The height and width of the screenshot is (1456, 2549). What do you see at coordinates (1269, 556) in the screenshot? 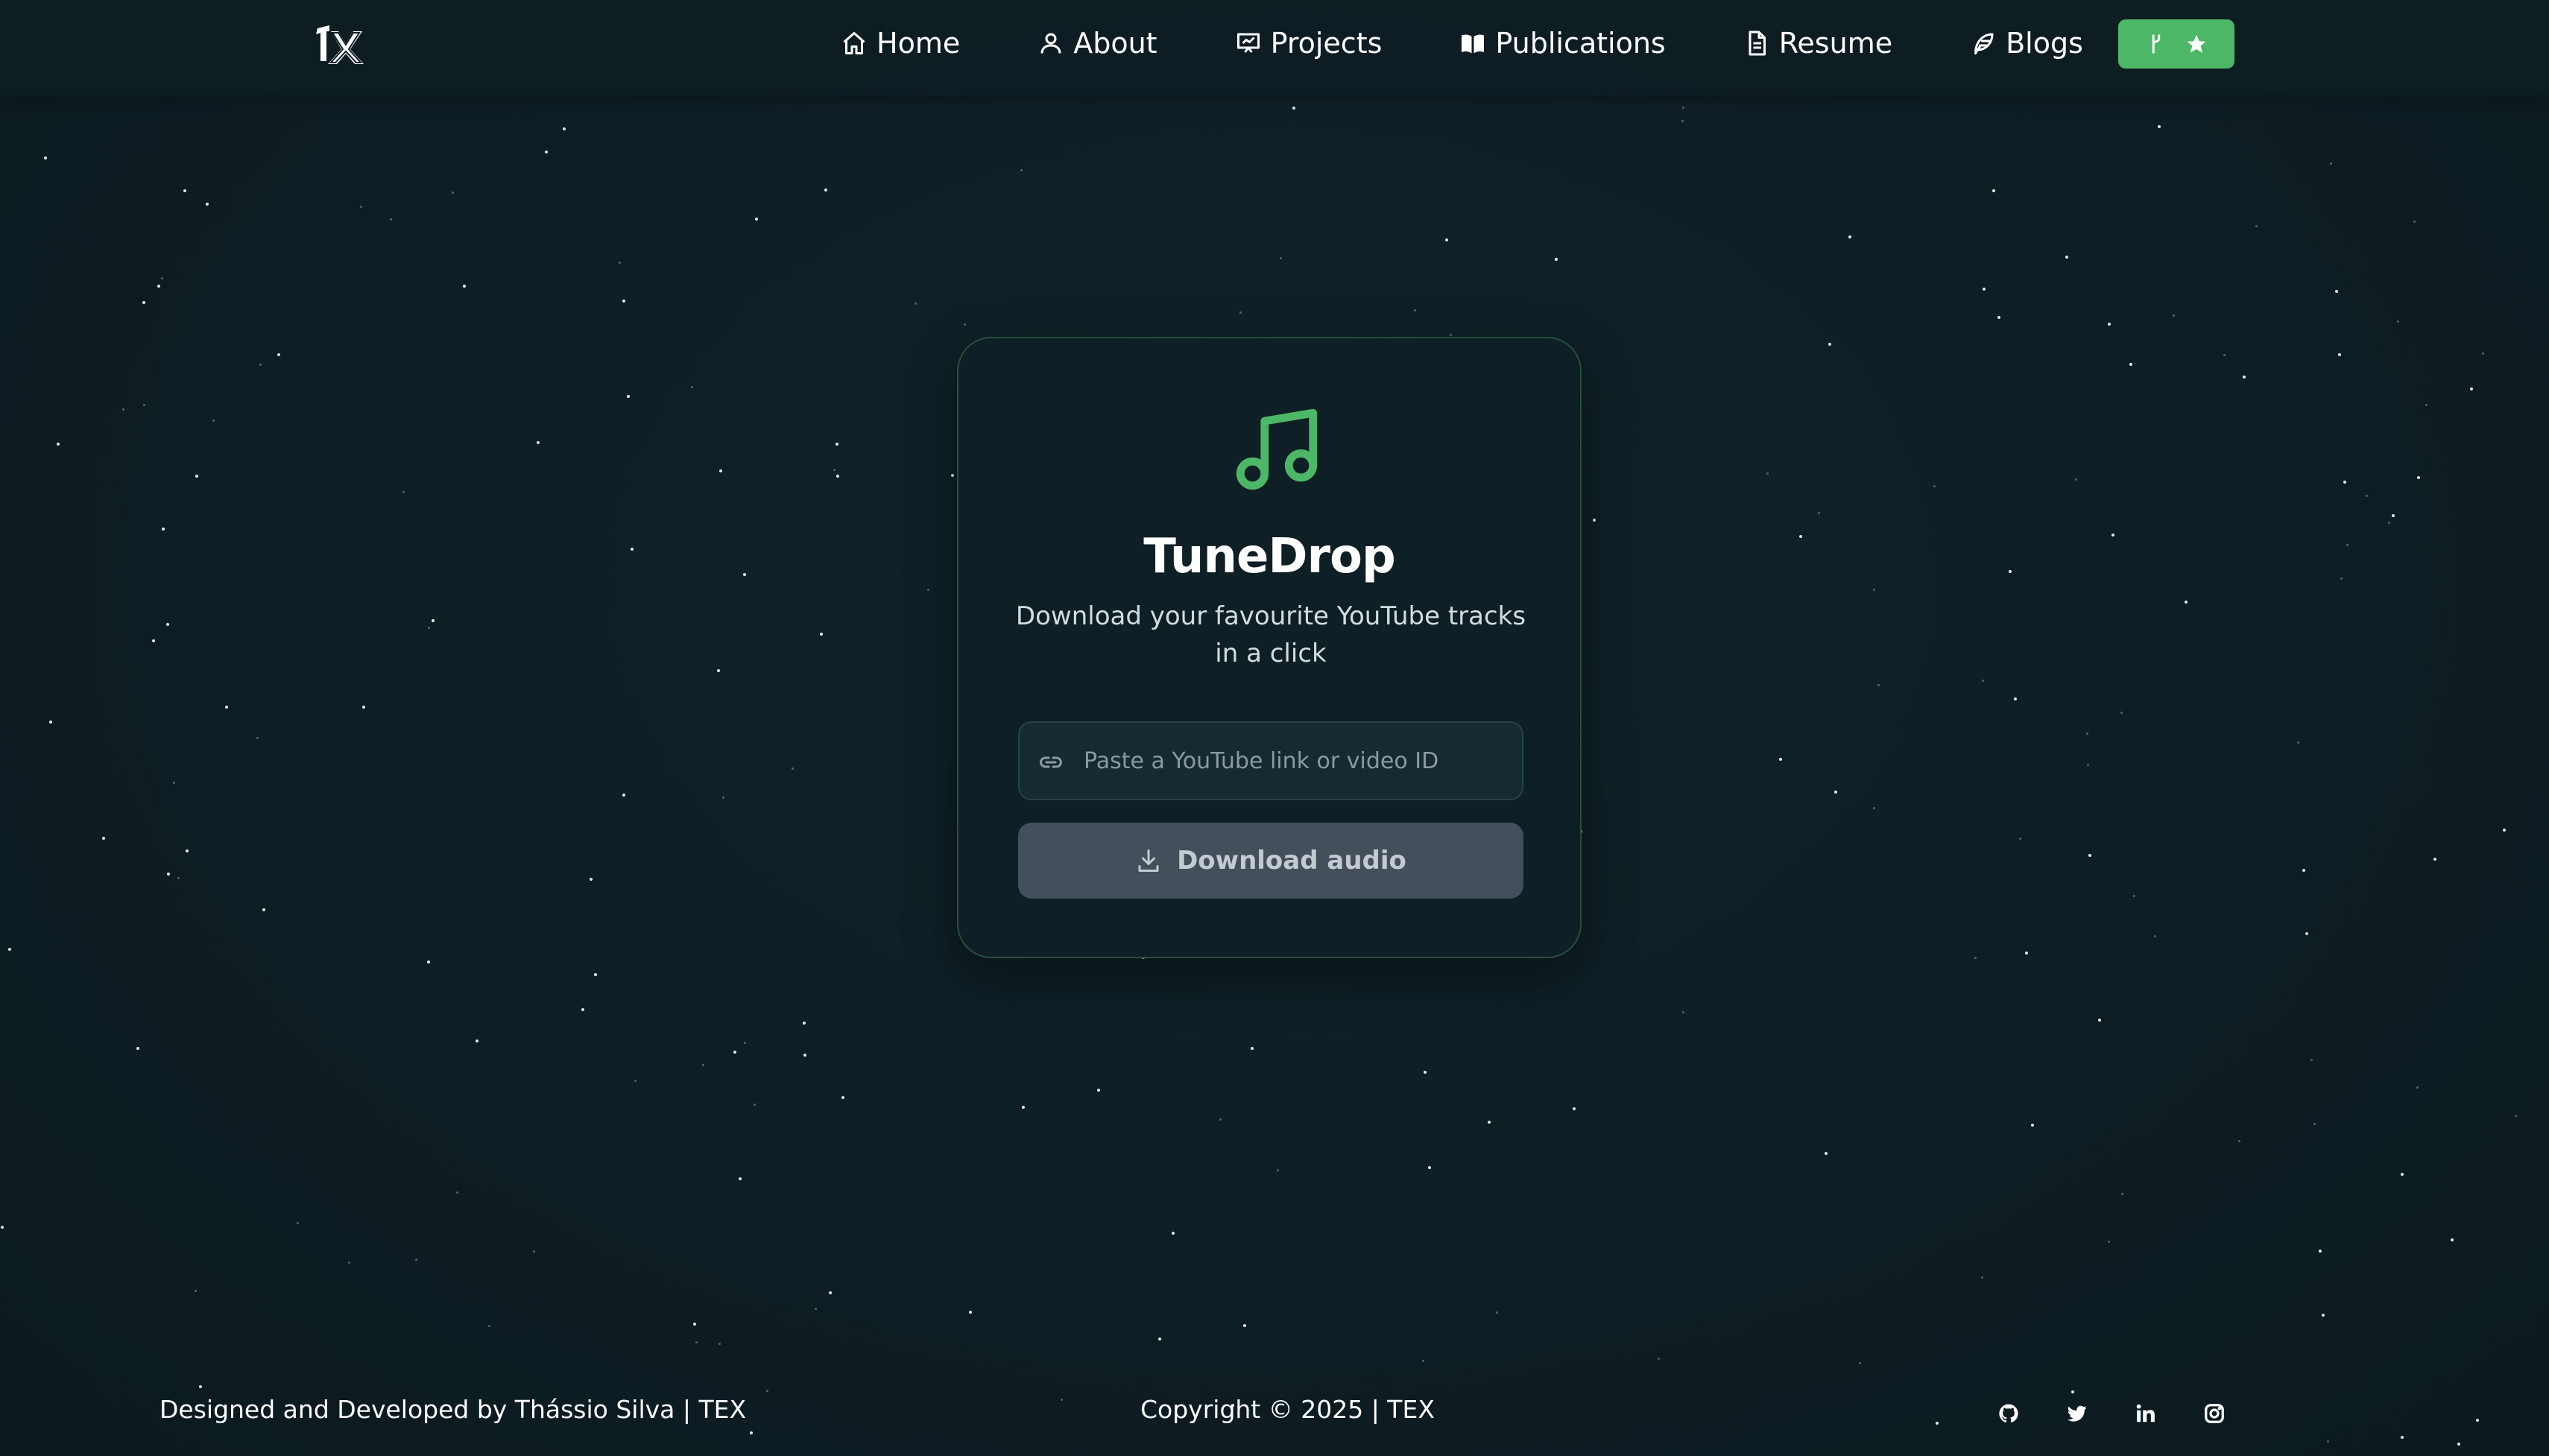
I see `app-title: TuneDrop` at bounding box center [1269, 556].